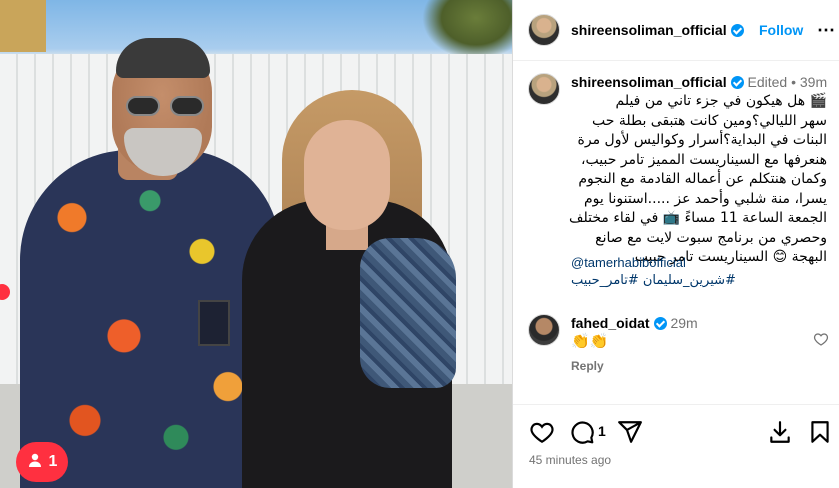 The image size is (839, 488). Describe the element at coordinates (826, 30) in the screenshot. I see `more-options-icon: ⋯` at that location.